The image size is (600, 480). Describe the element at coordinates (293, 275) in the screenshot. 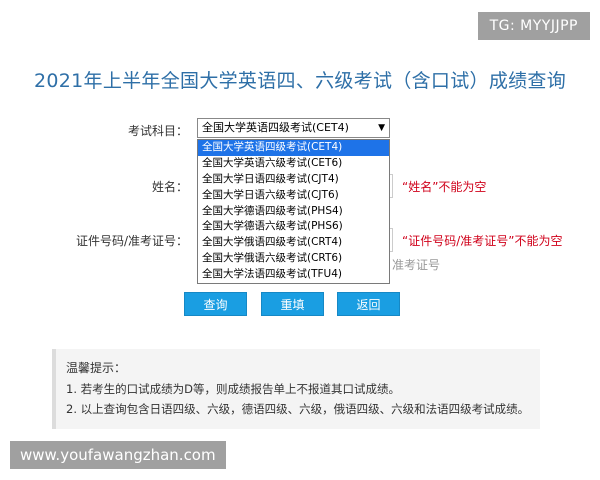

I see `subject-option: 全国大学法语四级考试(TFU4)` at that location.